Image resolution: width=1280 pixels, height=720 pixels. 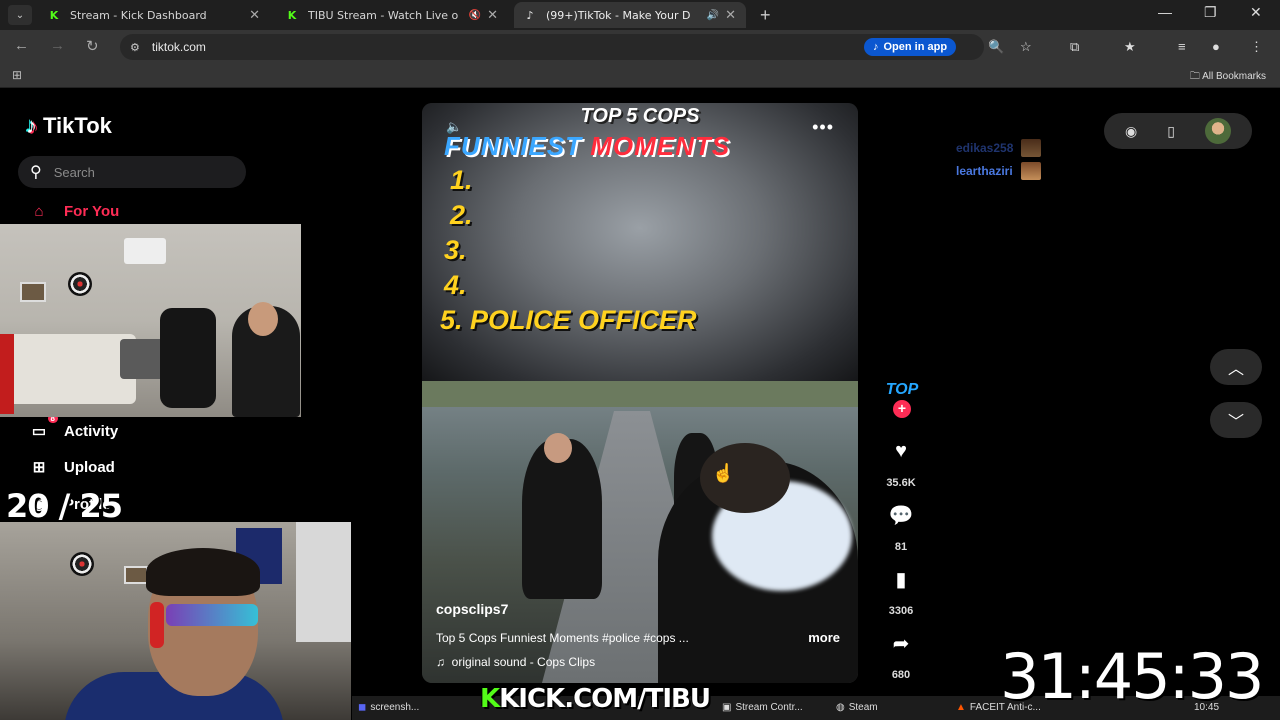 I want to click on rank-1: 1., so click(x=461, y=180).